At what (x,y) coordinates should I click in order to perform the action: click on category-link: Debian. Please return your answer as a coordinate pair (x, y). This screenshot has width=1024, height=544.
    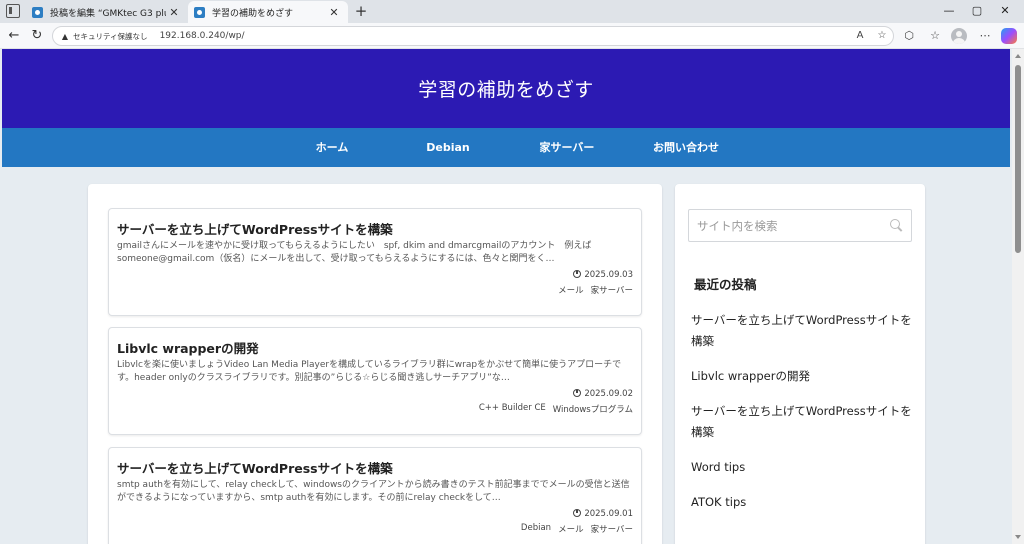
    Looking at the image, I should click on (536, 529).